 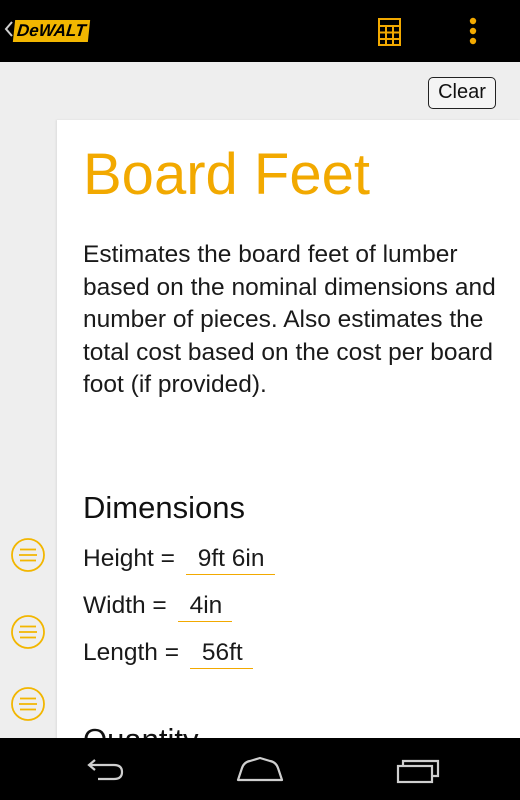 What do you see at coordinates (418, 770) in the screenshot?
I see `nav-recents-icon` at bounding box center [418, 770].